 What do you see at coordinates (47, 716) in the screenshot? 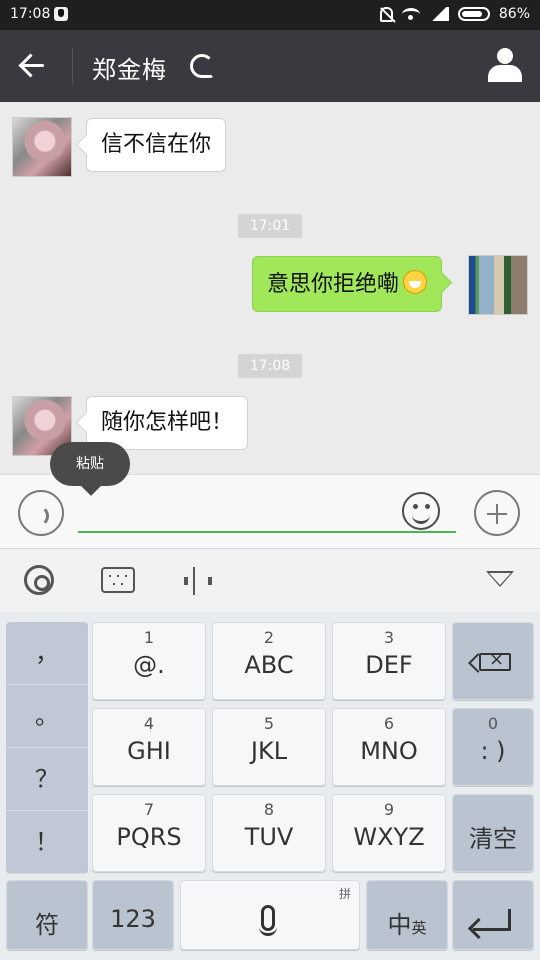
I see `punctuation-key: 。` at bounding box center [47, 716].